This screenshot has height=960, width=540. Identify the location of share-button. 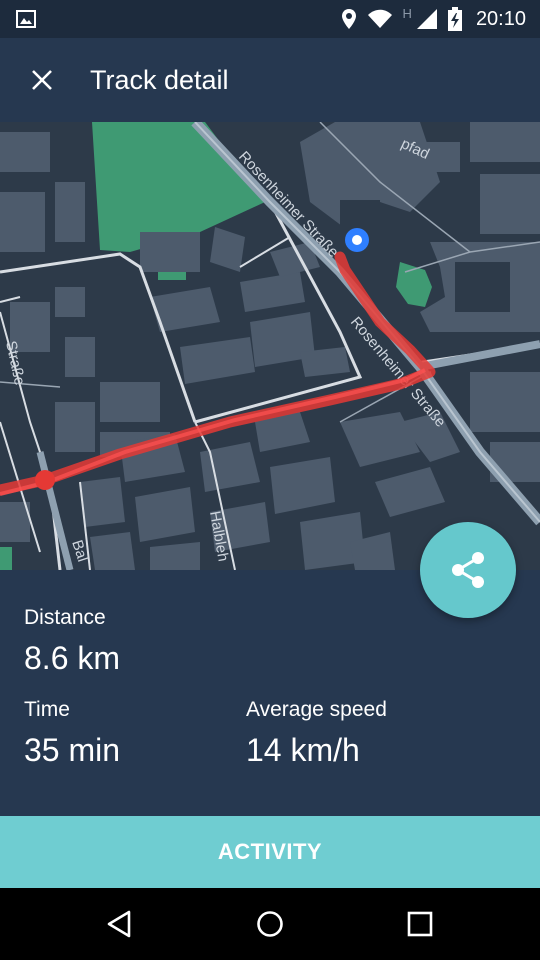
(468, 570).